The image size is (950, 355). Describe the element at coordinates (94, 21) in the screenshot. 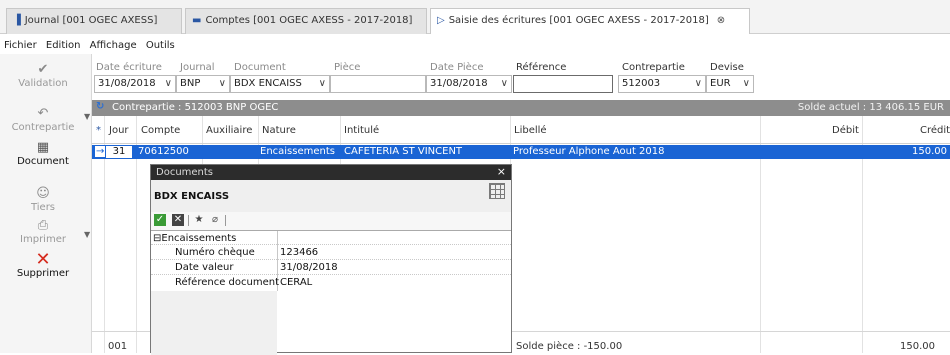

I see `tab-journal: ▐ Journal [001 OGEC AXESS]` at that location.